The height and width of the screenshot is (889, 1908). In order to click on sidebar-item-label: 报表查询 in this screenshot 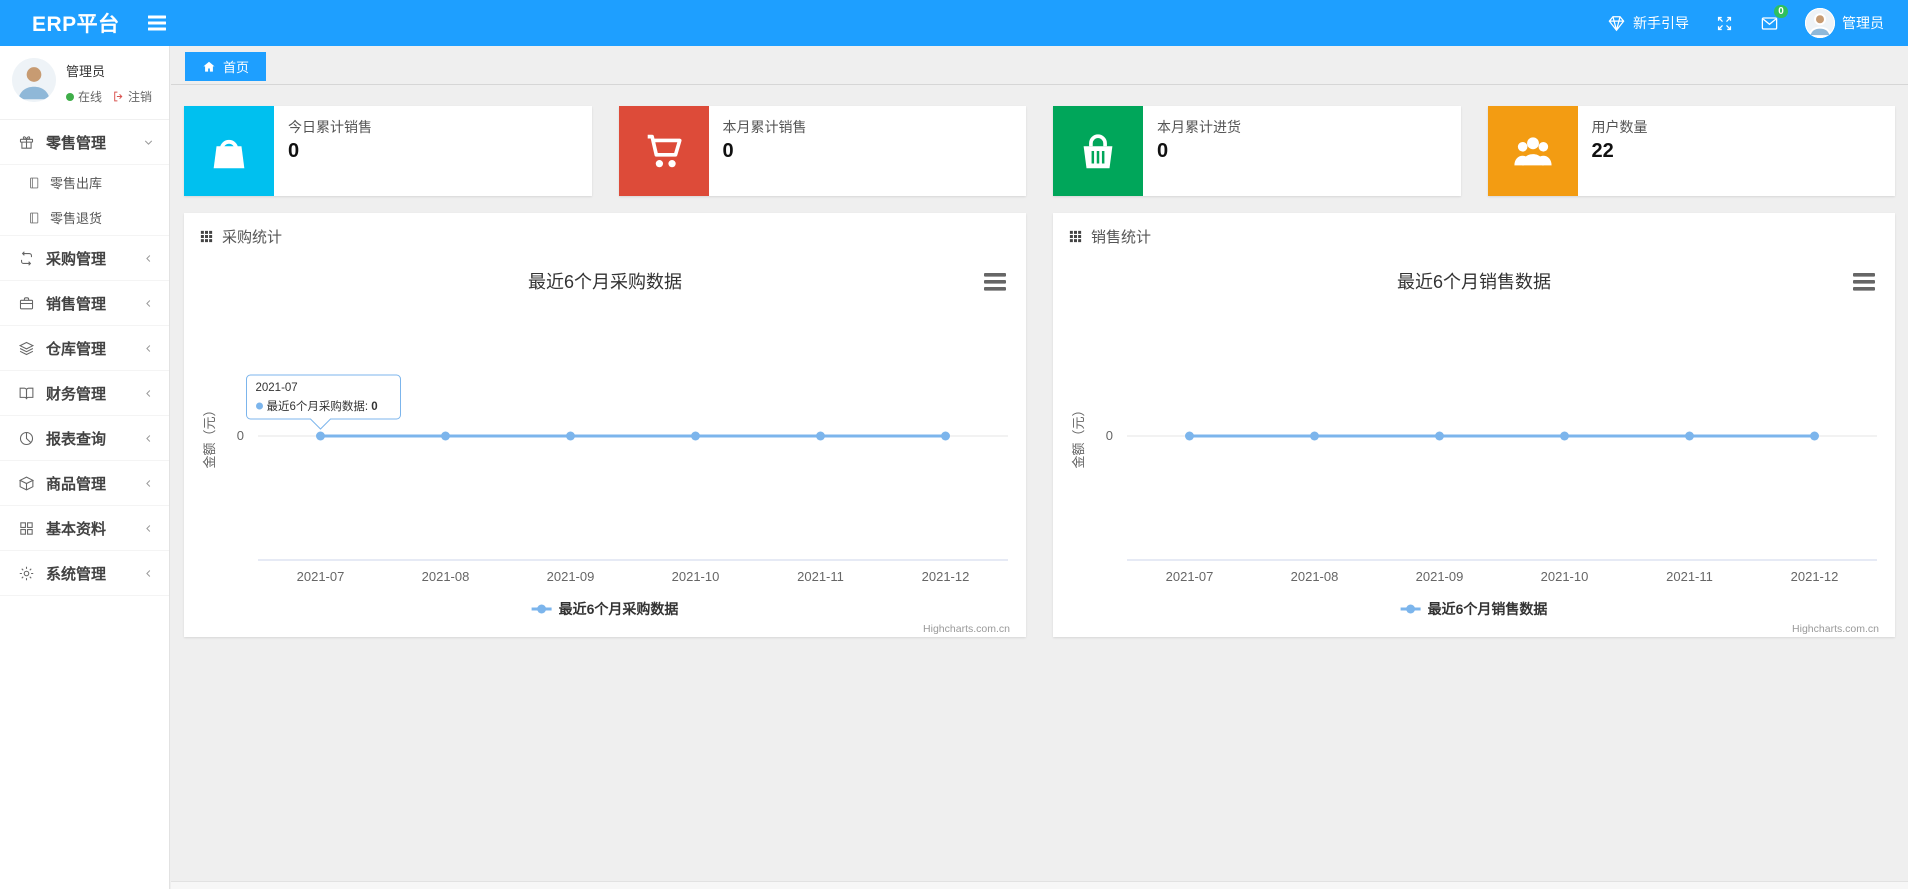, I will do `click(76, 439)`.